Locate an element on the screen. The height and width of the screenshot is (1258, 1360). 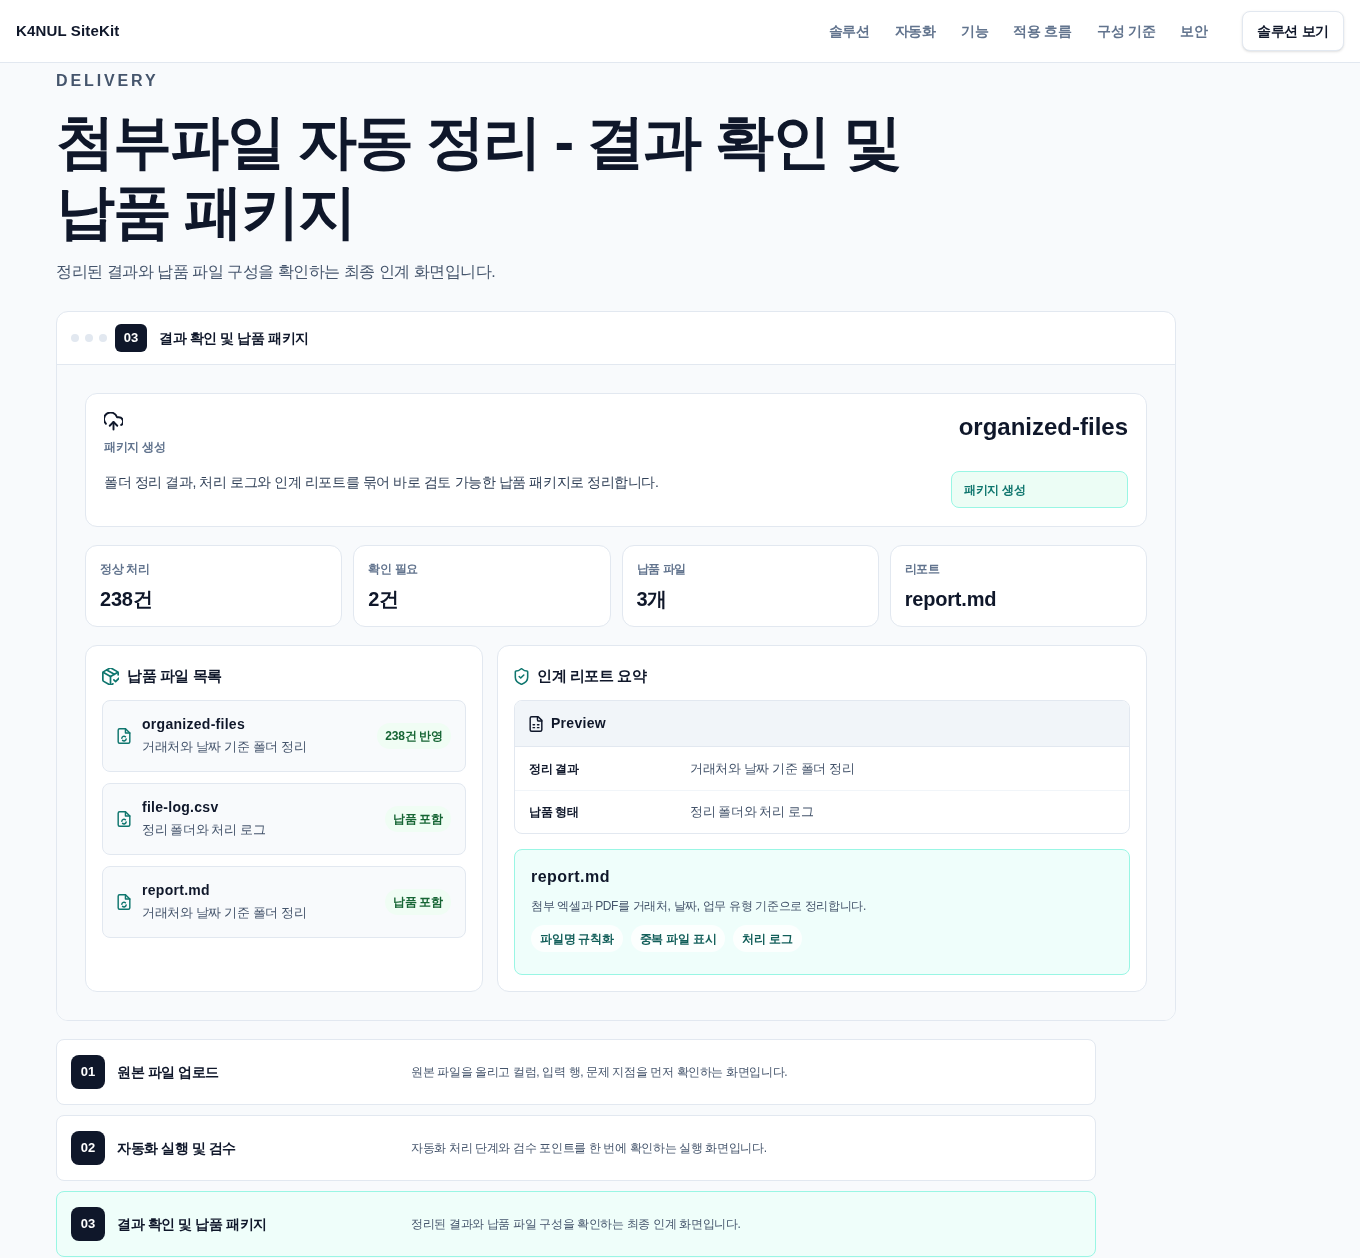
nav-link: 솔루션 is located at coordinates (849, 31).